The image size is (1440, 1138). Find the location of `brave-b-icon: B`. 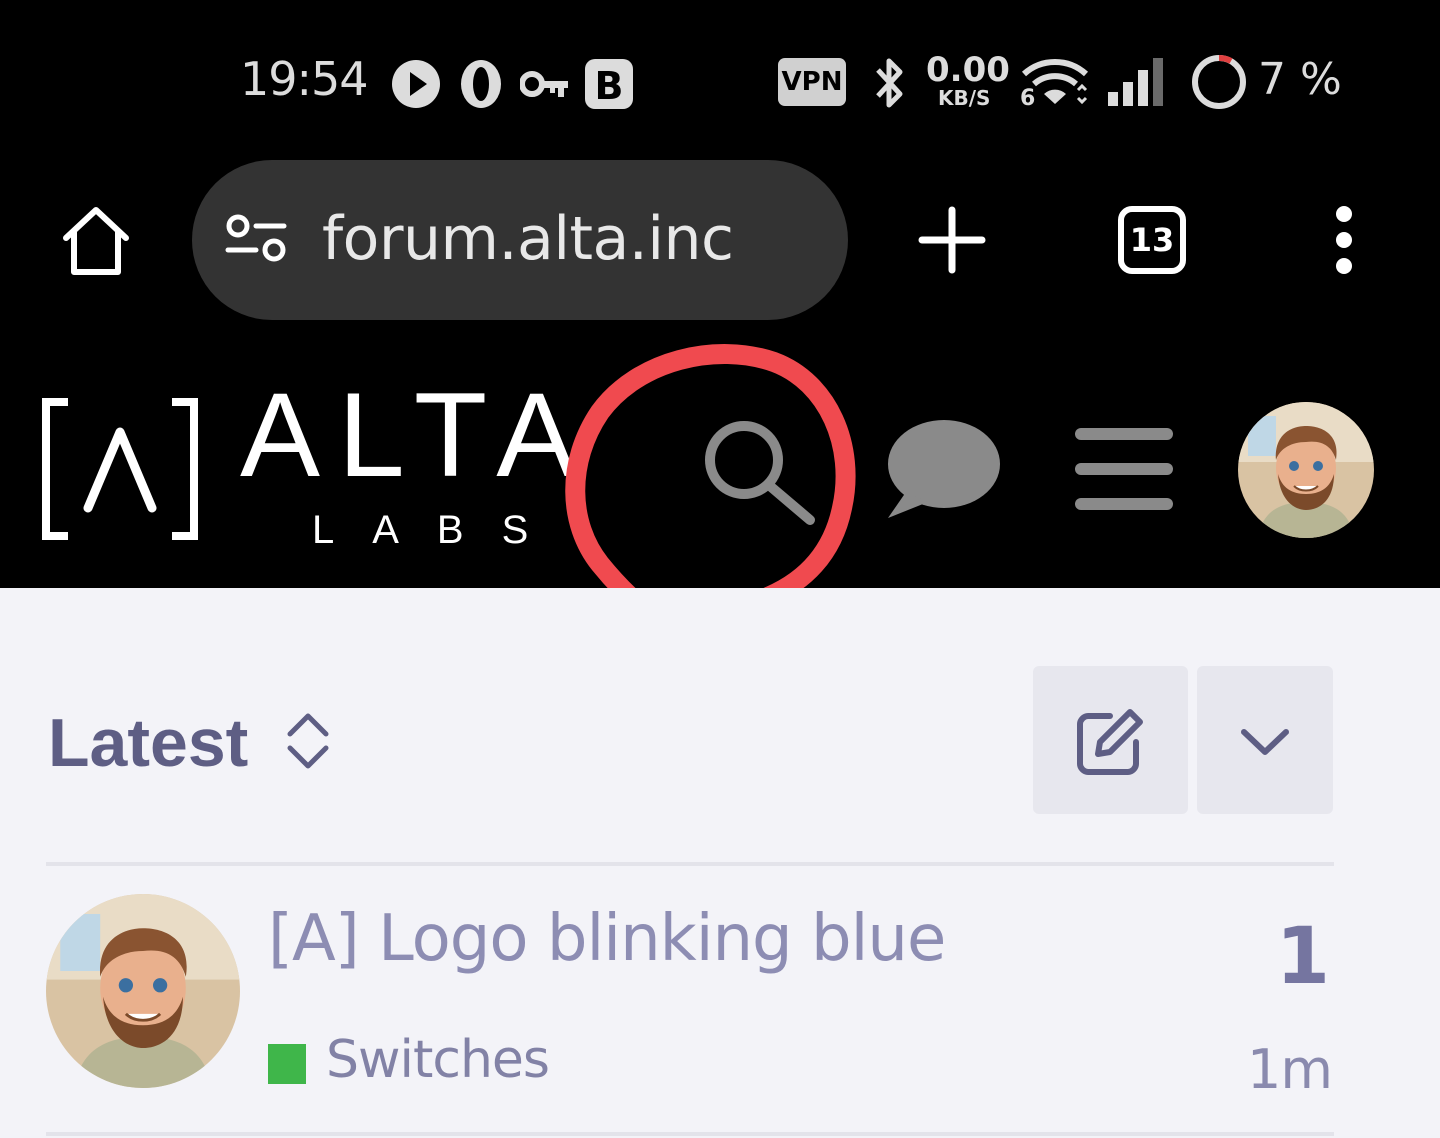

brave-b-icon: B is located at coordinates (609, 84).